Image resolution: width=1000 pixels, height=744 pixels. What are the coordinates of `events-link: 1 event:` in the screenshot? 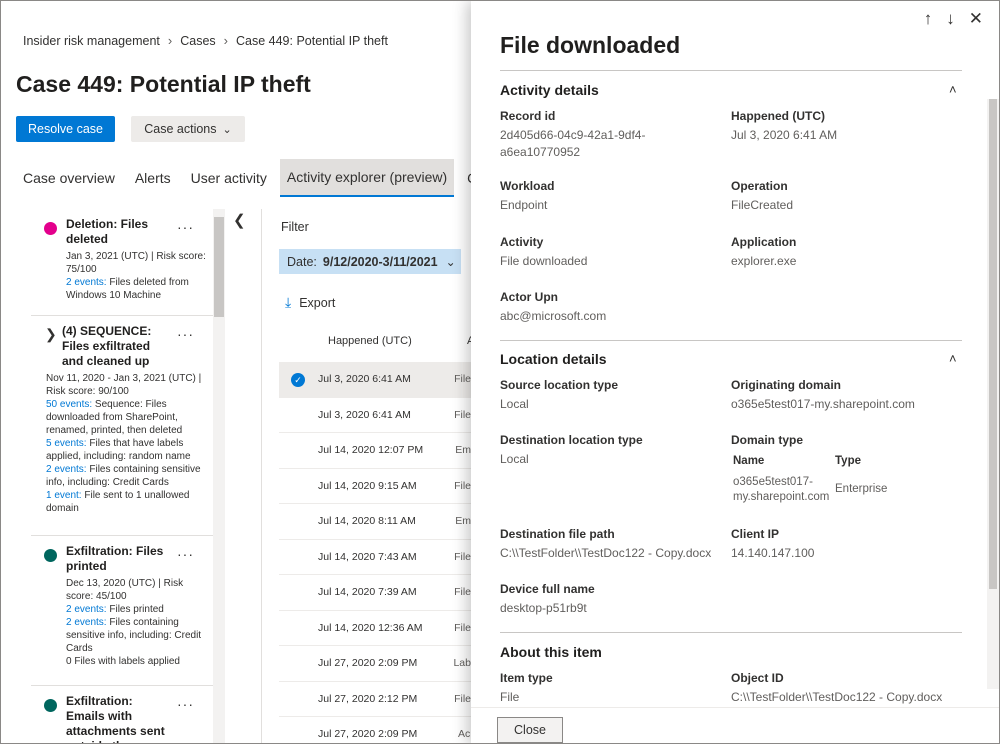 It's located at (64, 495).